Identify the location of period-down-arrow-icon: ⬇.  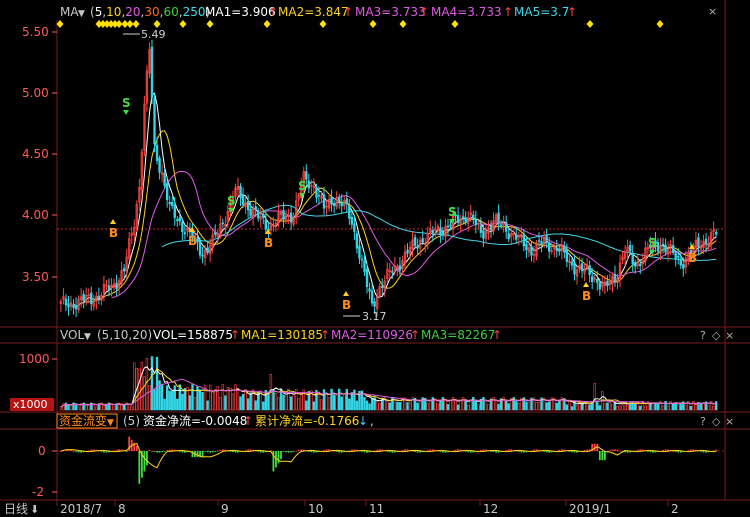
(34, 509).